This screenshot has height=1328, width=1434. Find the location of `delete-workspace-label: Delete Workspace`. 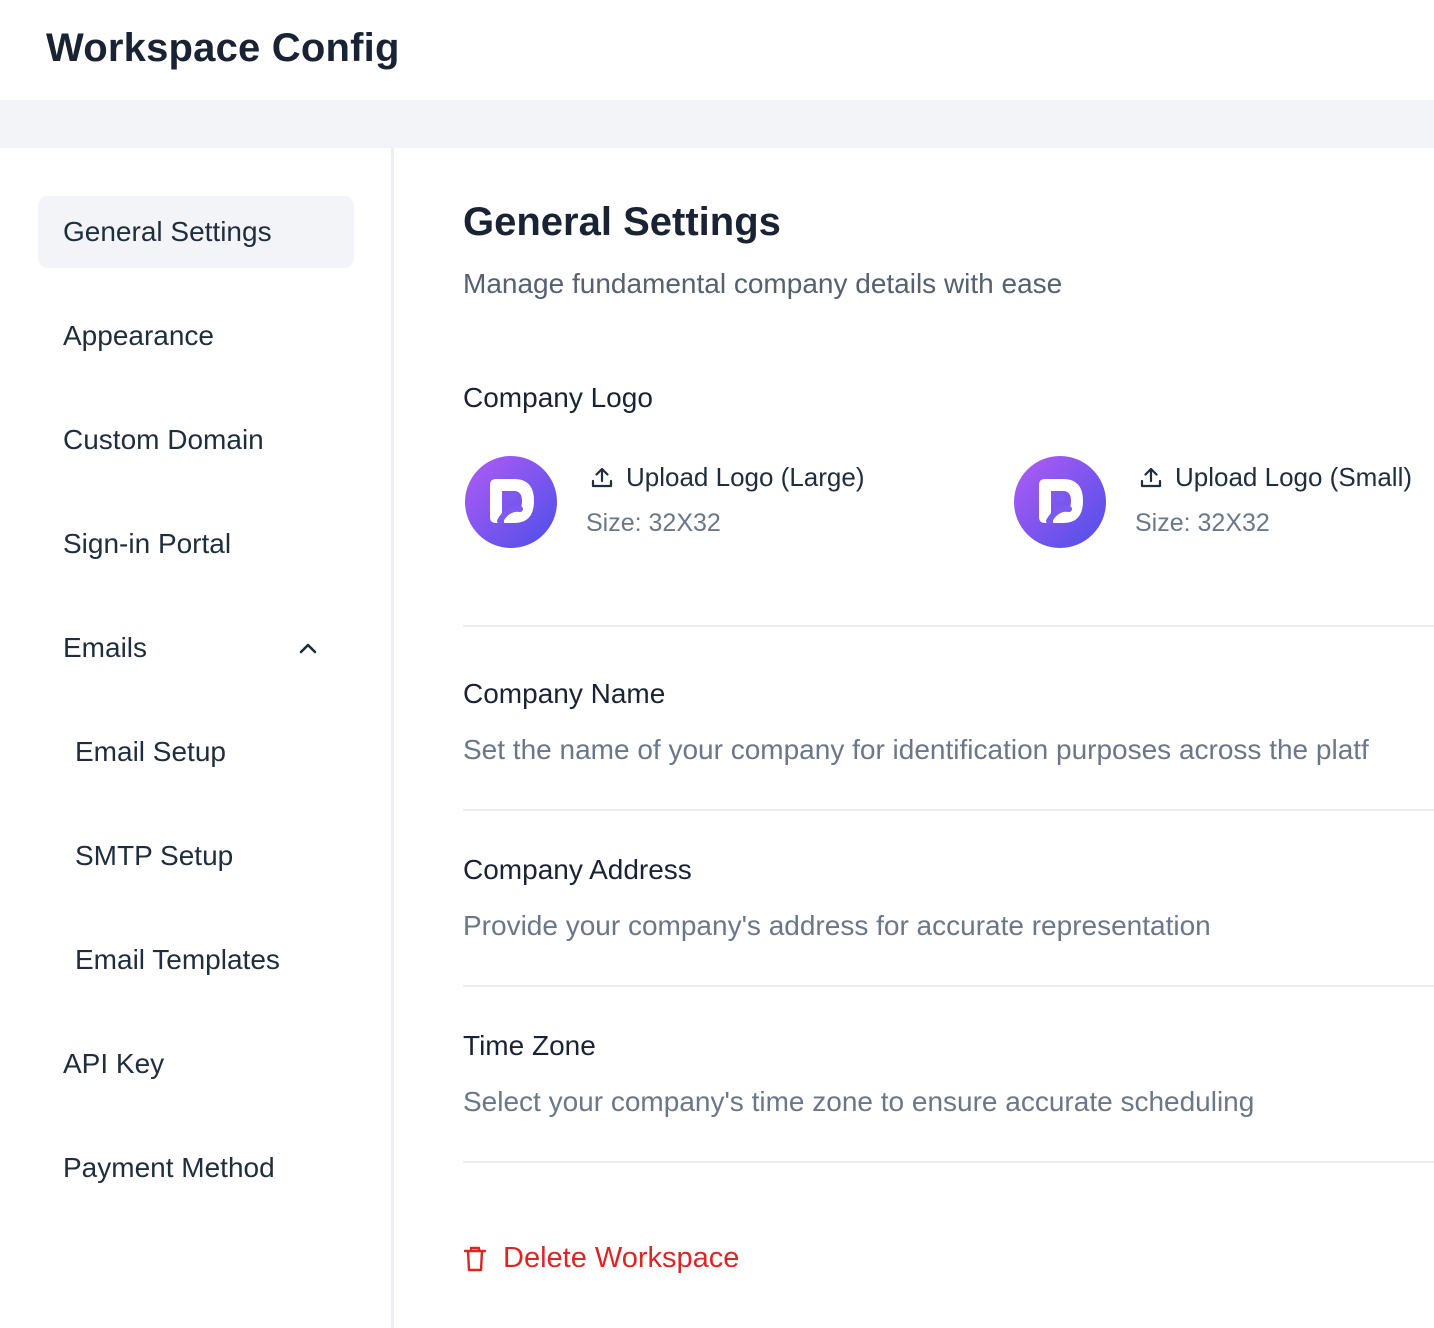

delete-workspace-label: Delete Workspace is located at coordinates (621, 1258).